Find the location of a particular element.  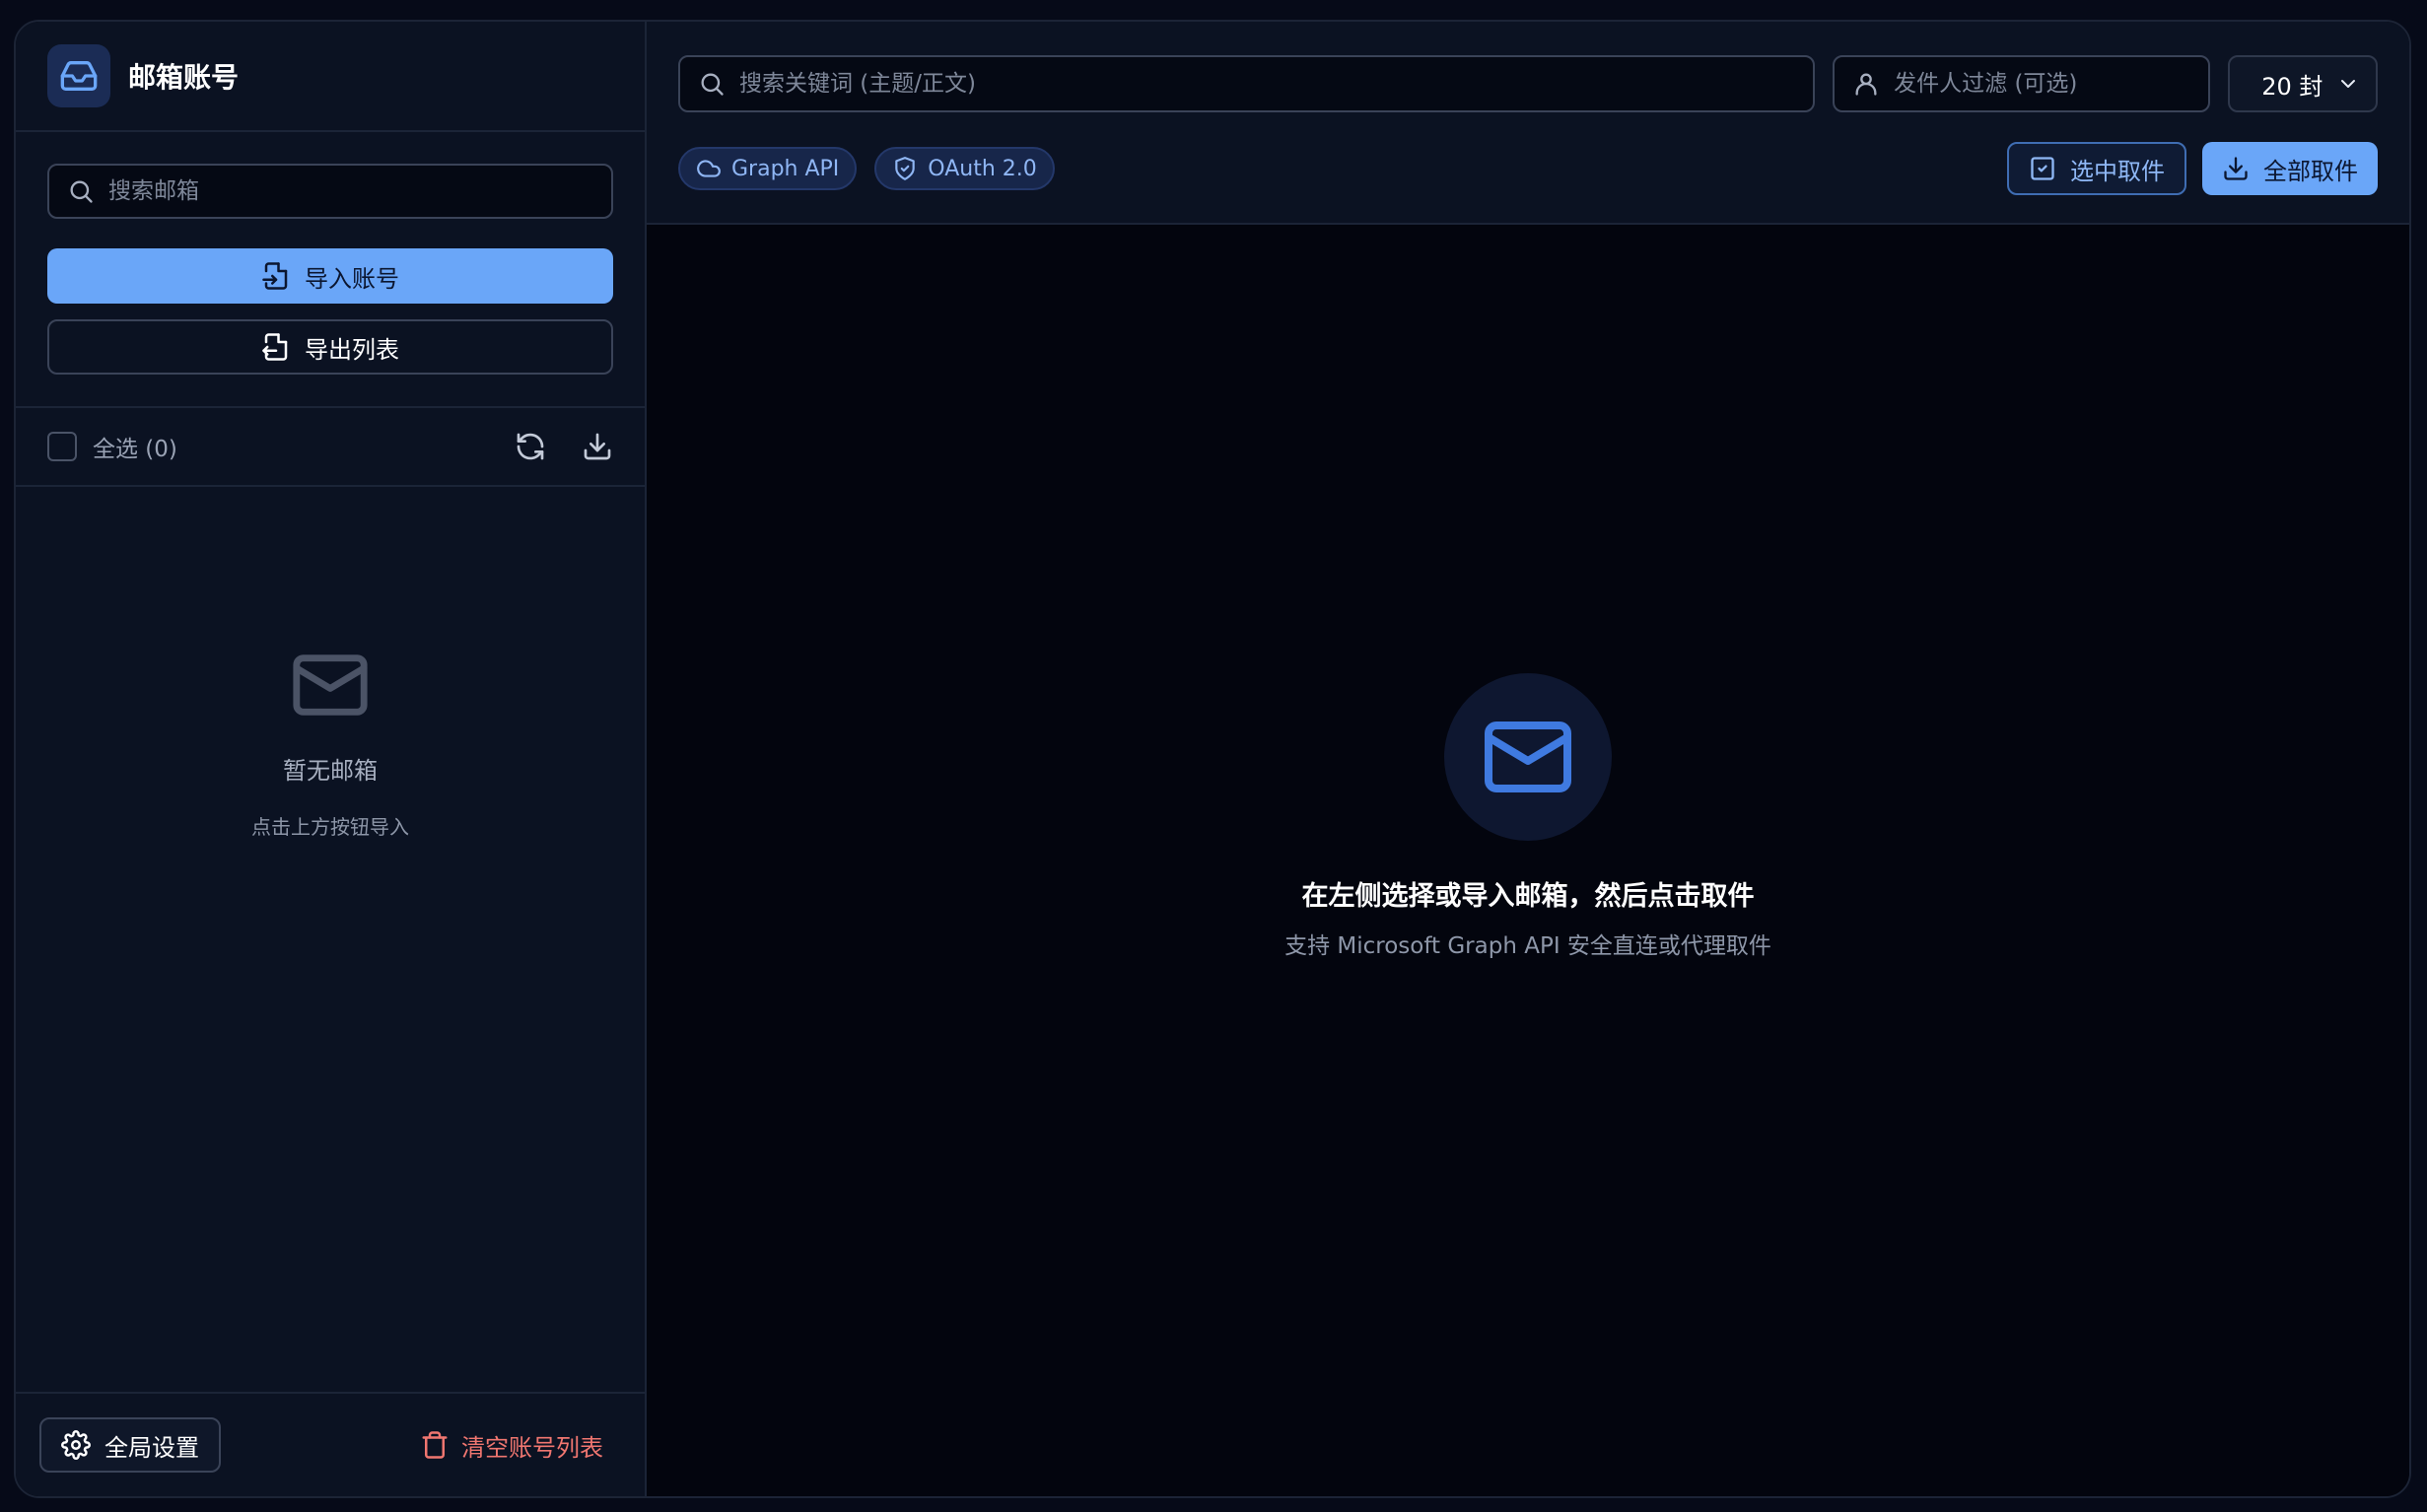

sidebar-header: 邮箱账号 is located at coordinates (330, 77).